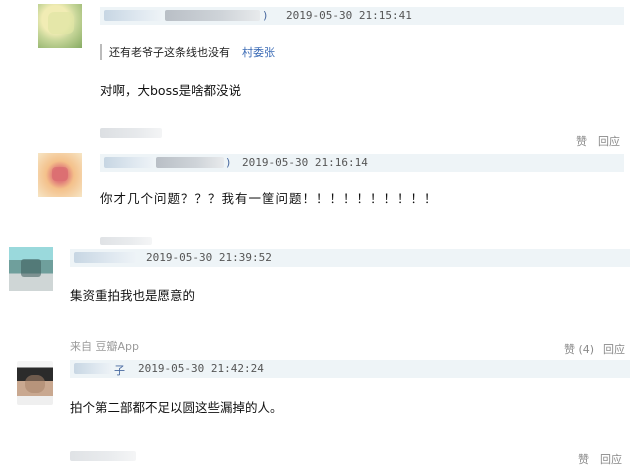 The width and height of the screenshot is (640, 476). Describe the element at coordinates (171, 90) in the screenshot. I see `comment-text: 对啊，大boss是啥都没说` at that location.